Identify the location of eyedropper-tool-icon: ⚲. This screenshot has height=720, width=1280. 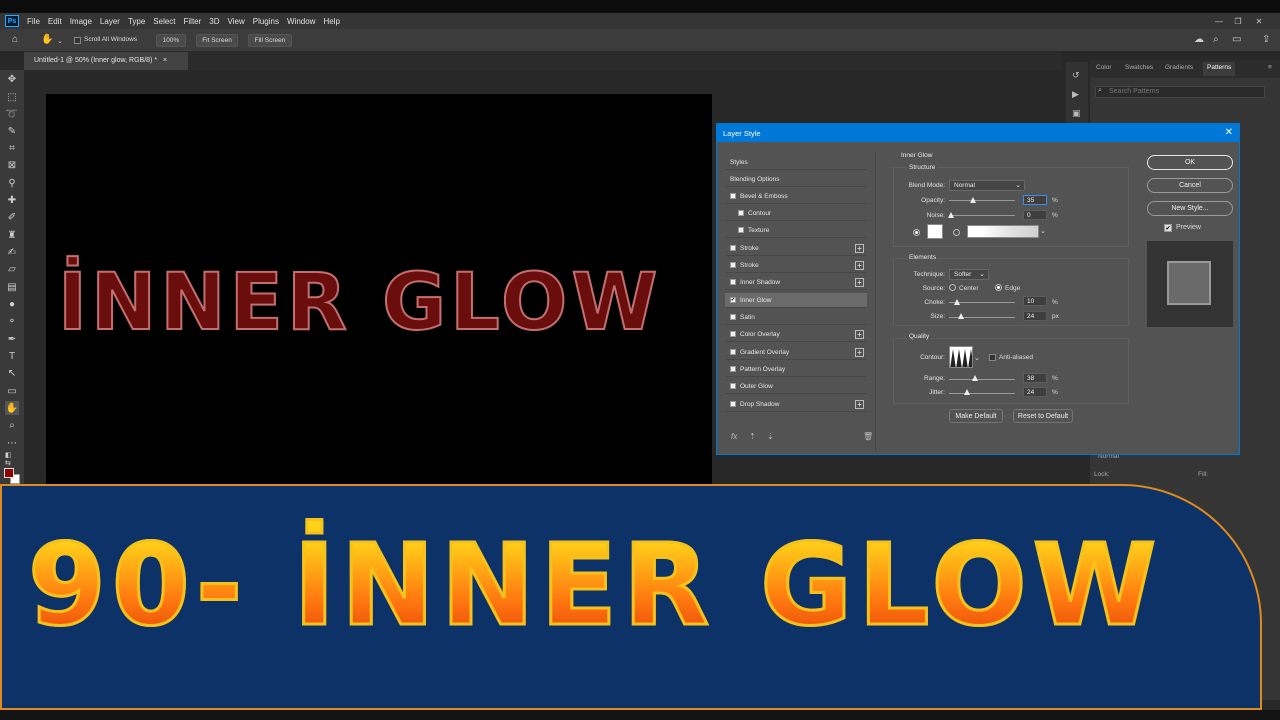
(12, 183).